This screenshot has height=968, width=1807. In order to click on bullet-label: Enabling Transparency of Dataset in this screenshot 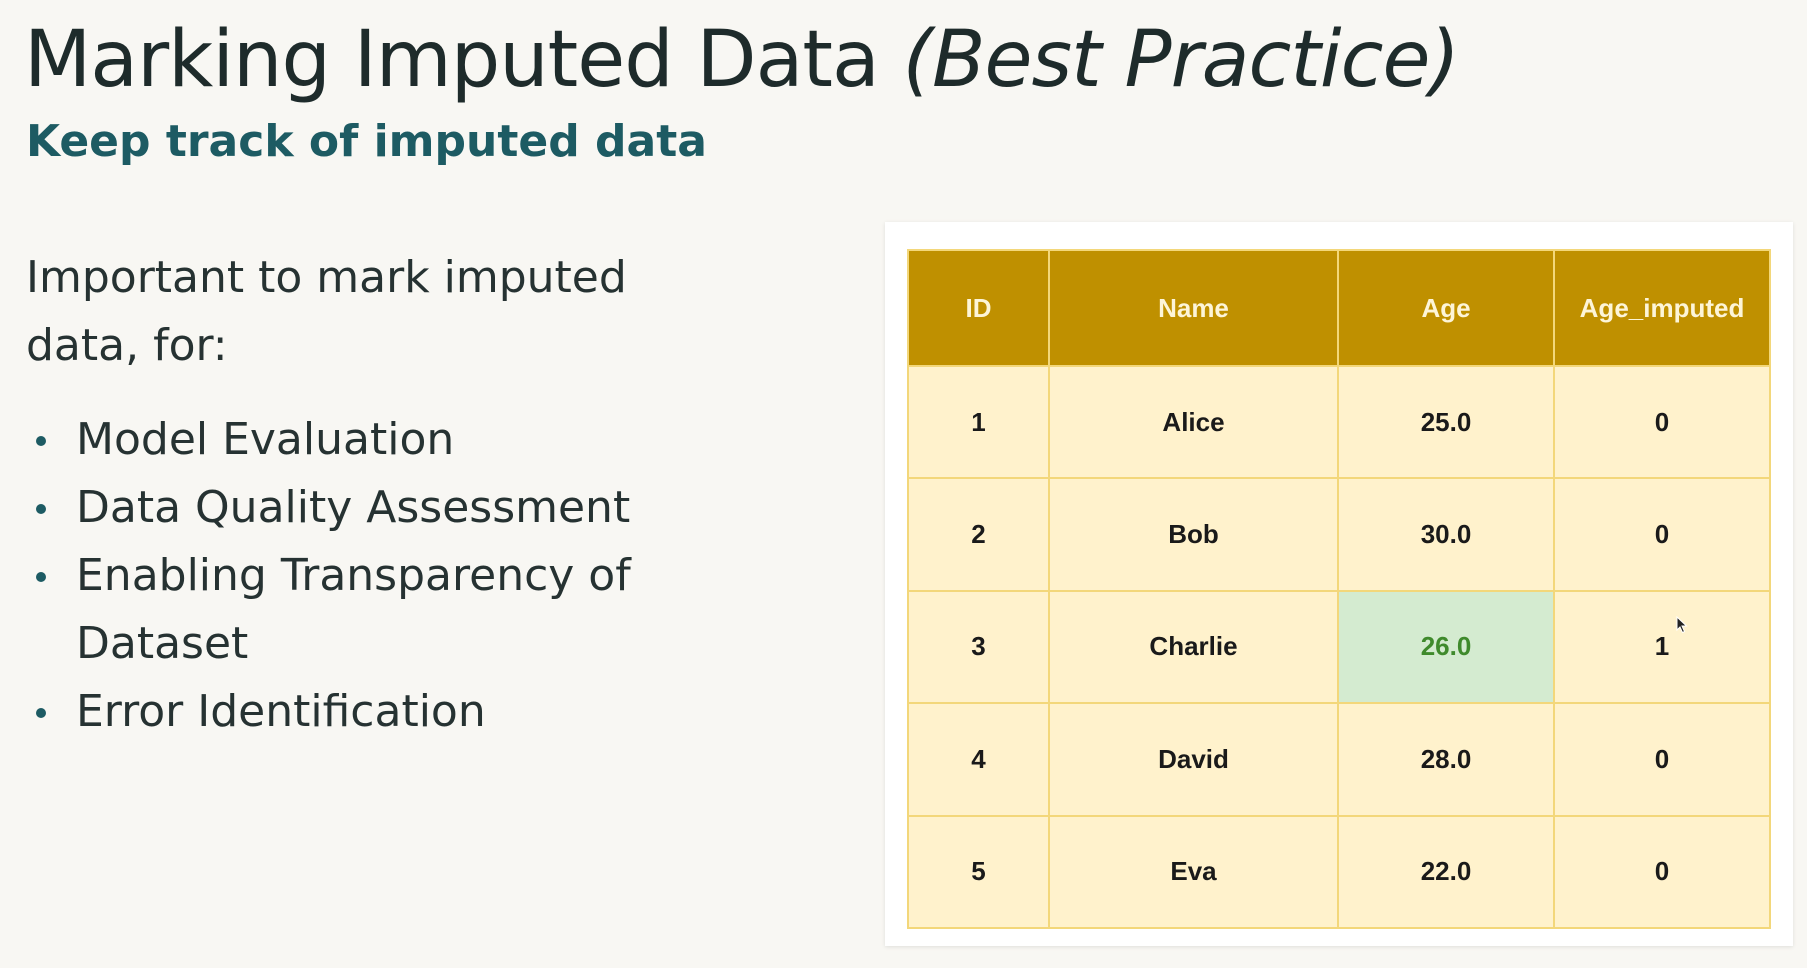, I will do `click(353, 609)`.